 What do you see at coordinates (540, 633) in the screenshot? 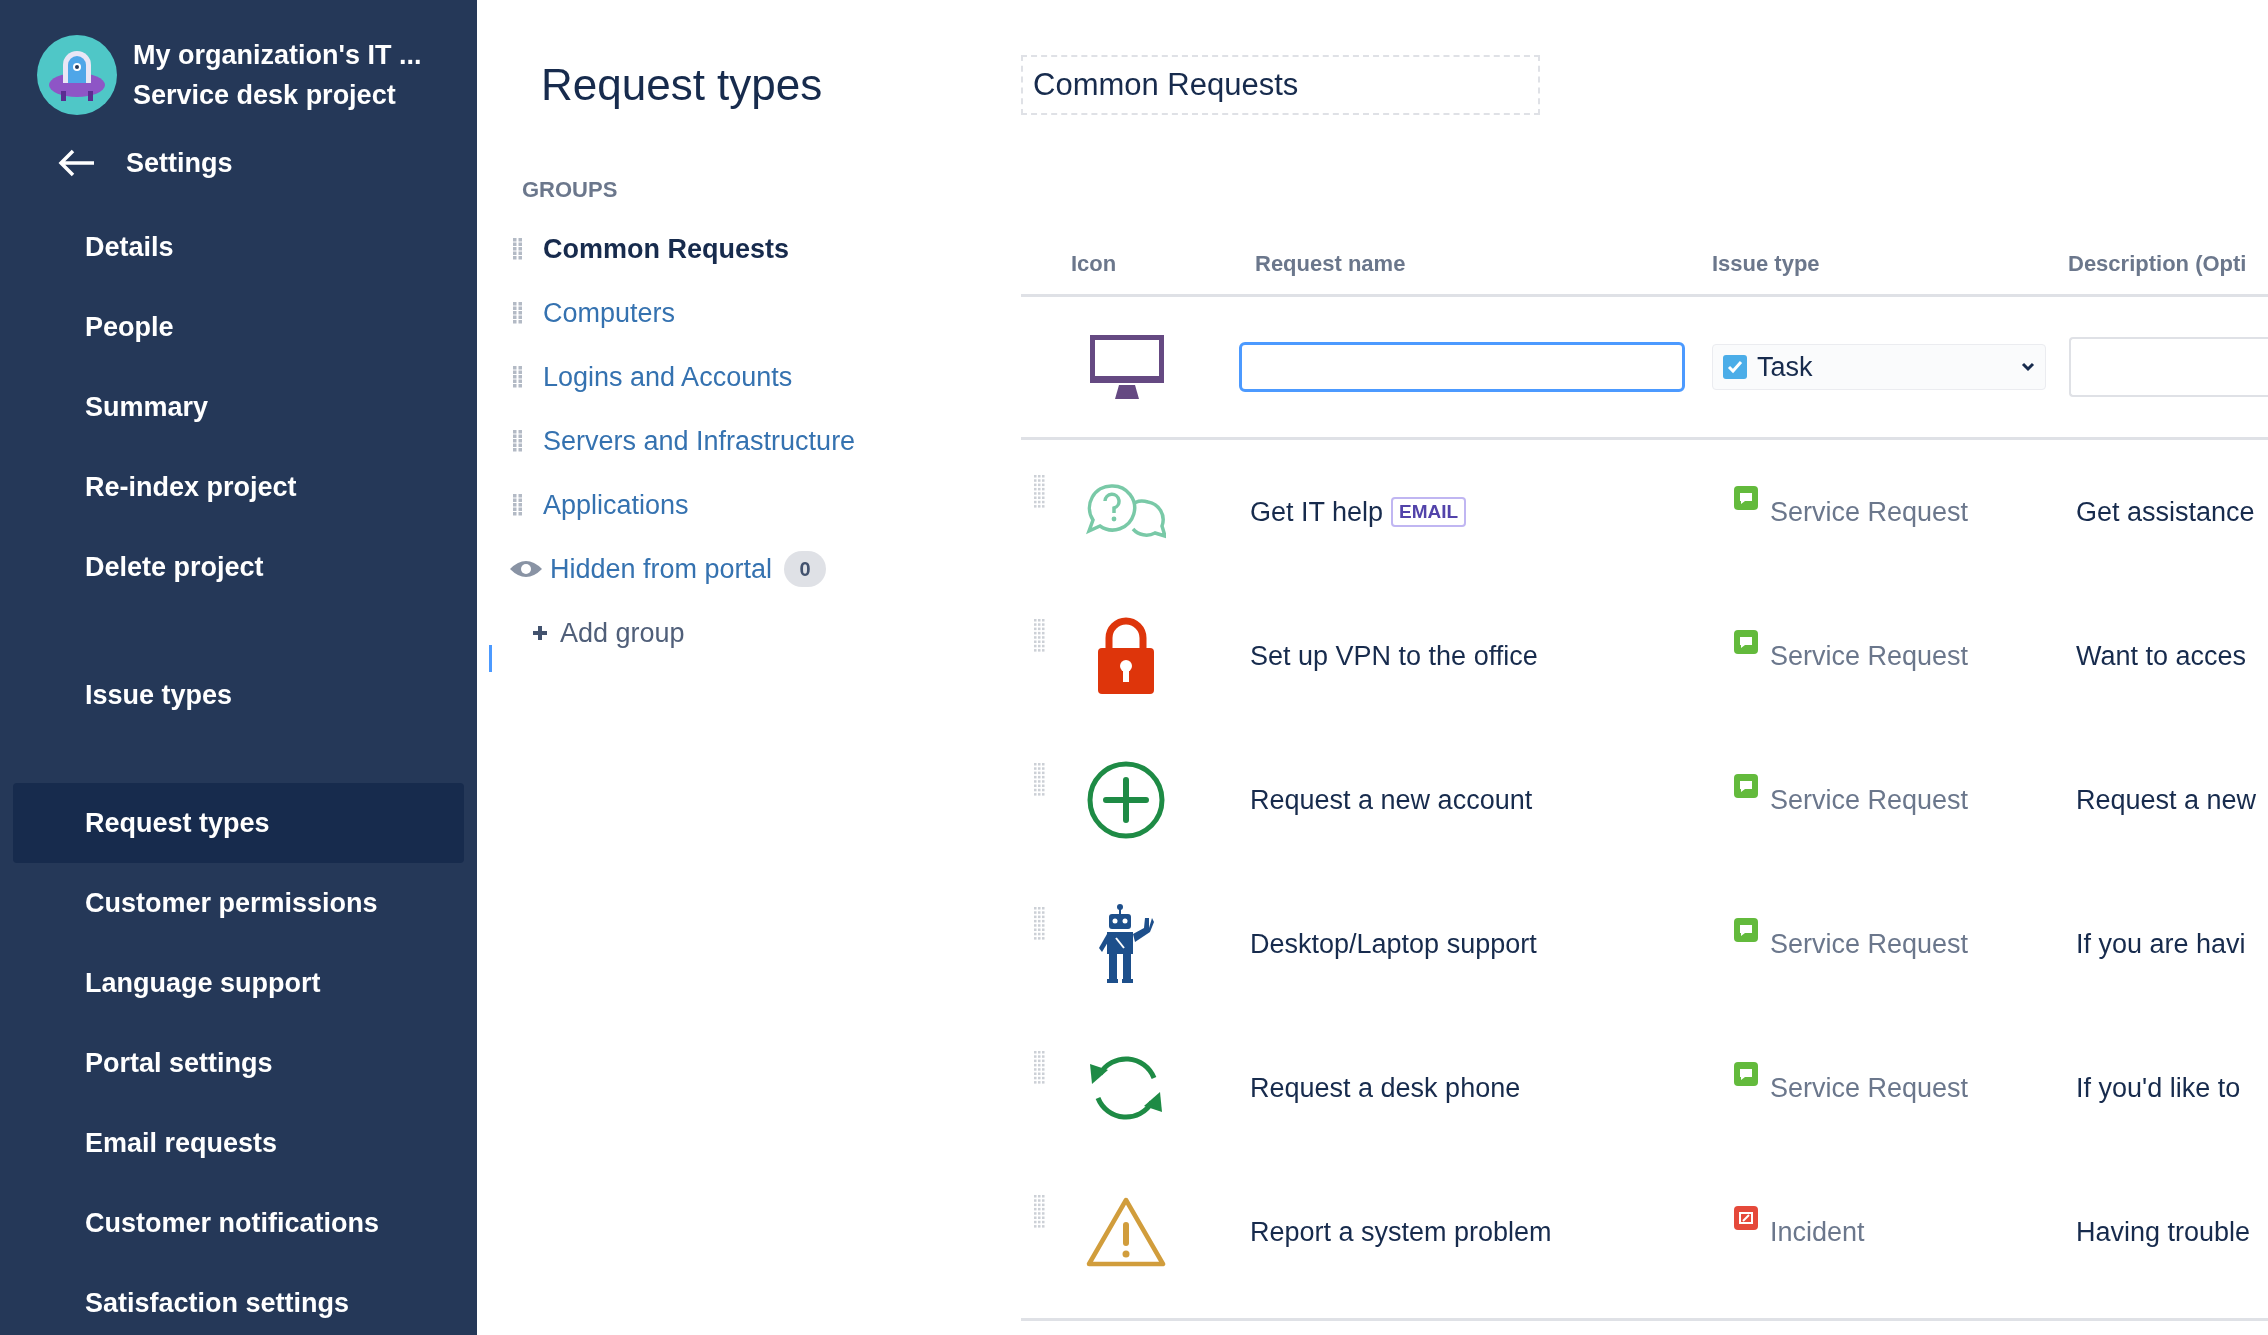
I see `plus-icon` at bounding box center [540, 633].